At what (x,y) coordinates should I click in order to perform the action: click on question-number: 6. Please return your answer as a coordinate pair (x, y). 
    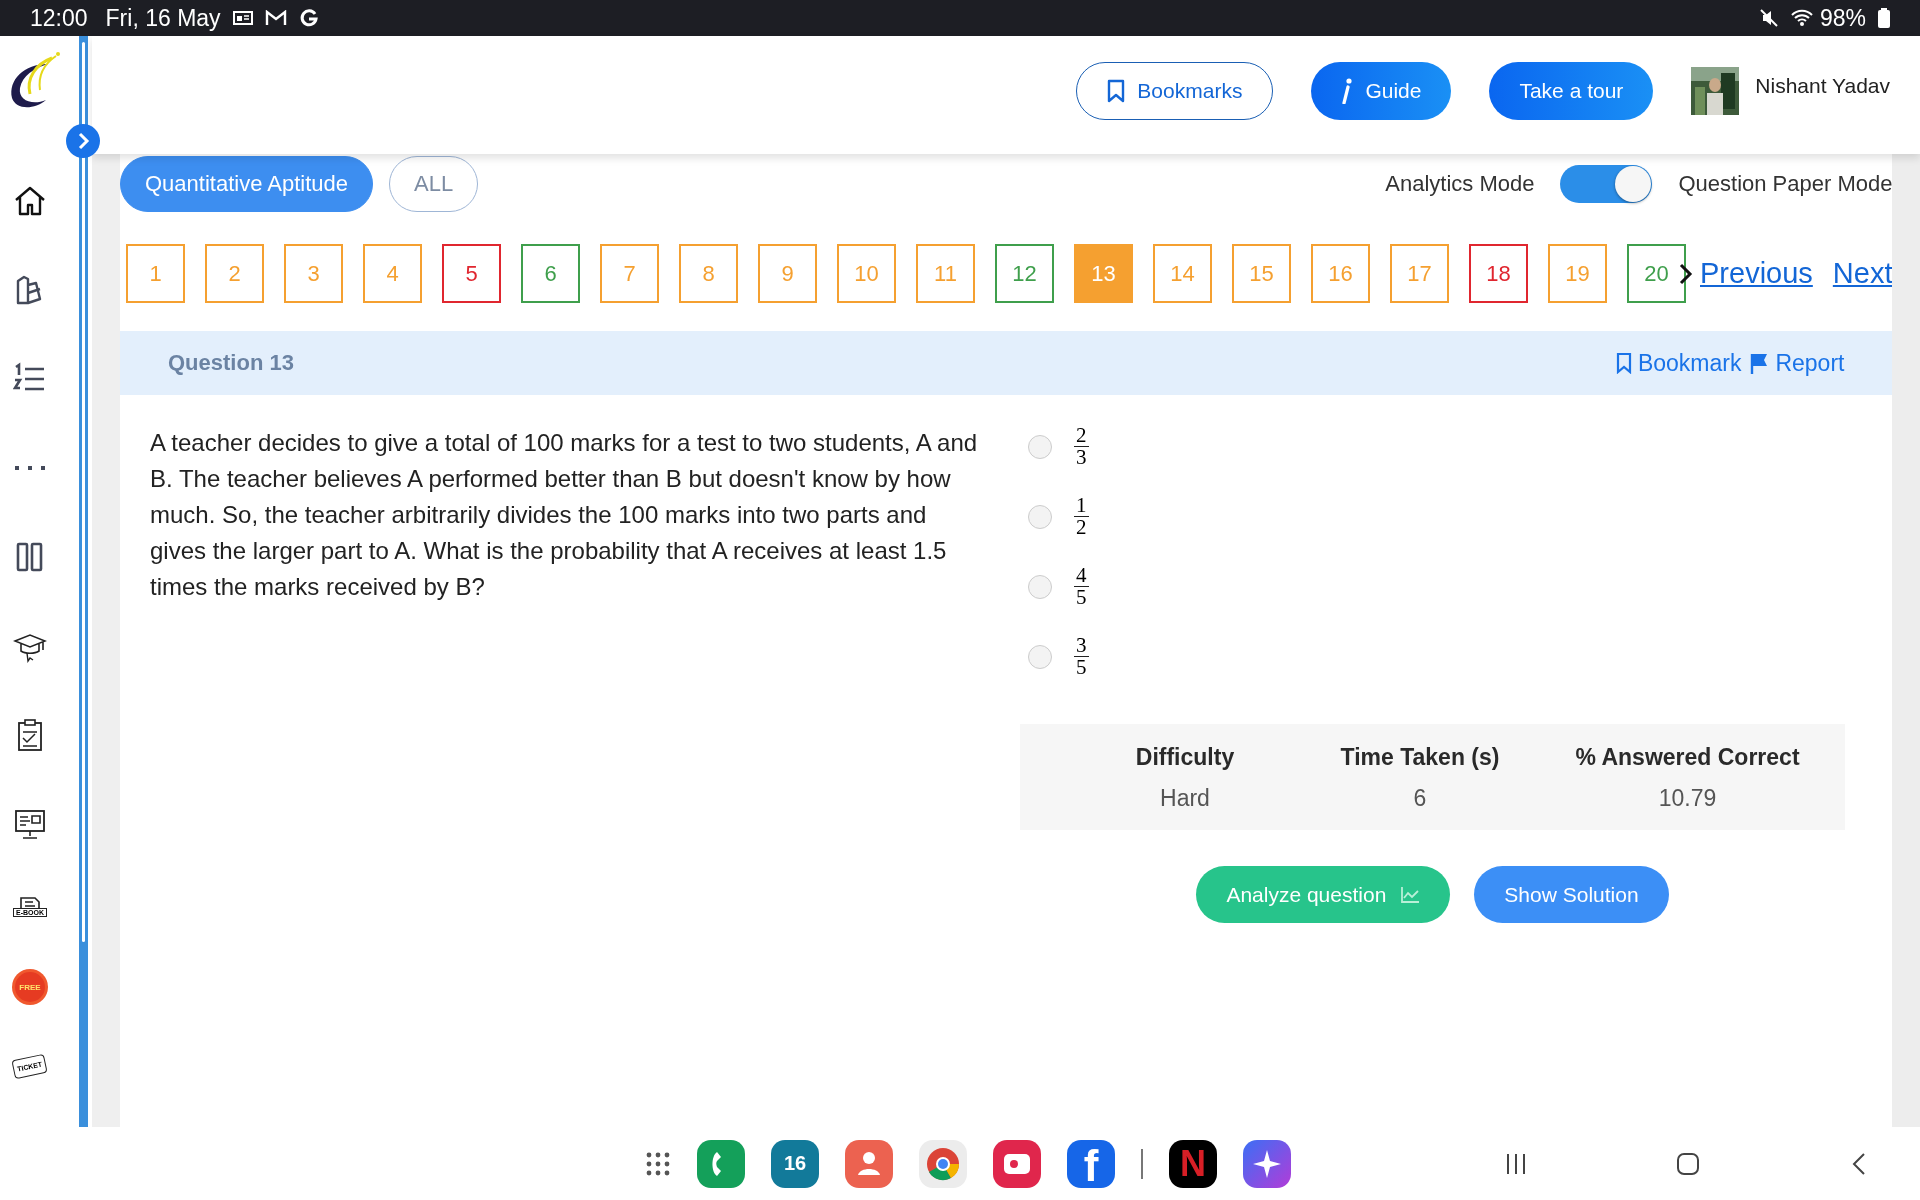
    Looking at the image, I should click on (550, 273).